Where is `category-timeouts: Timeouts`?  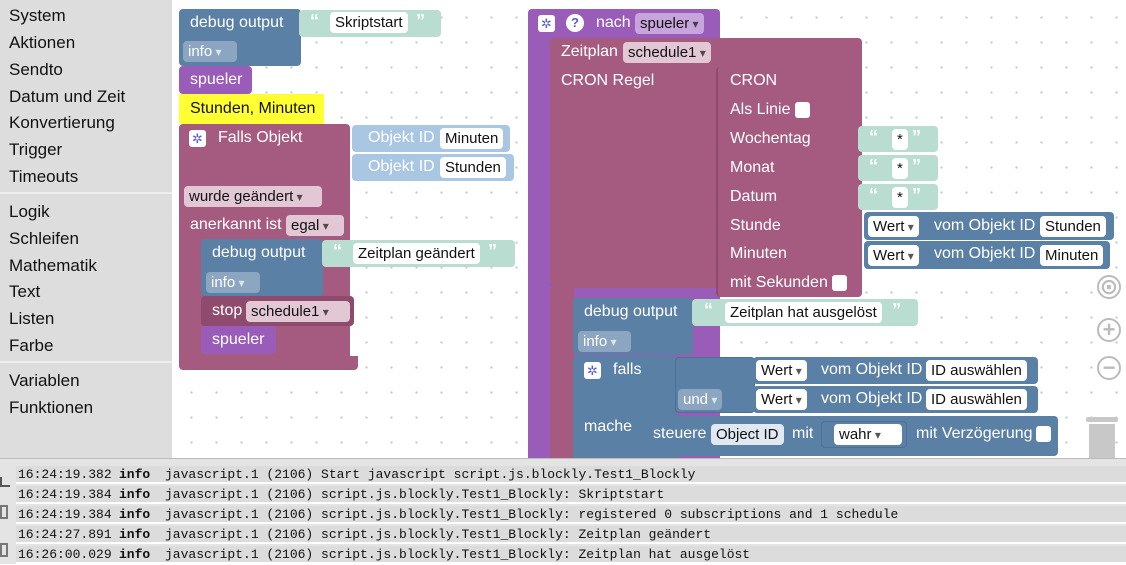 category-timeouts: Timeouts is located at coordinates (43, 177).